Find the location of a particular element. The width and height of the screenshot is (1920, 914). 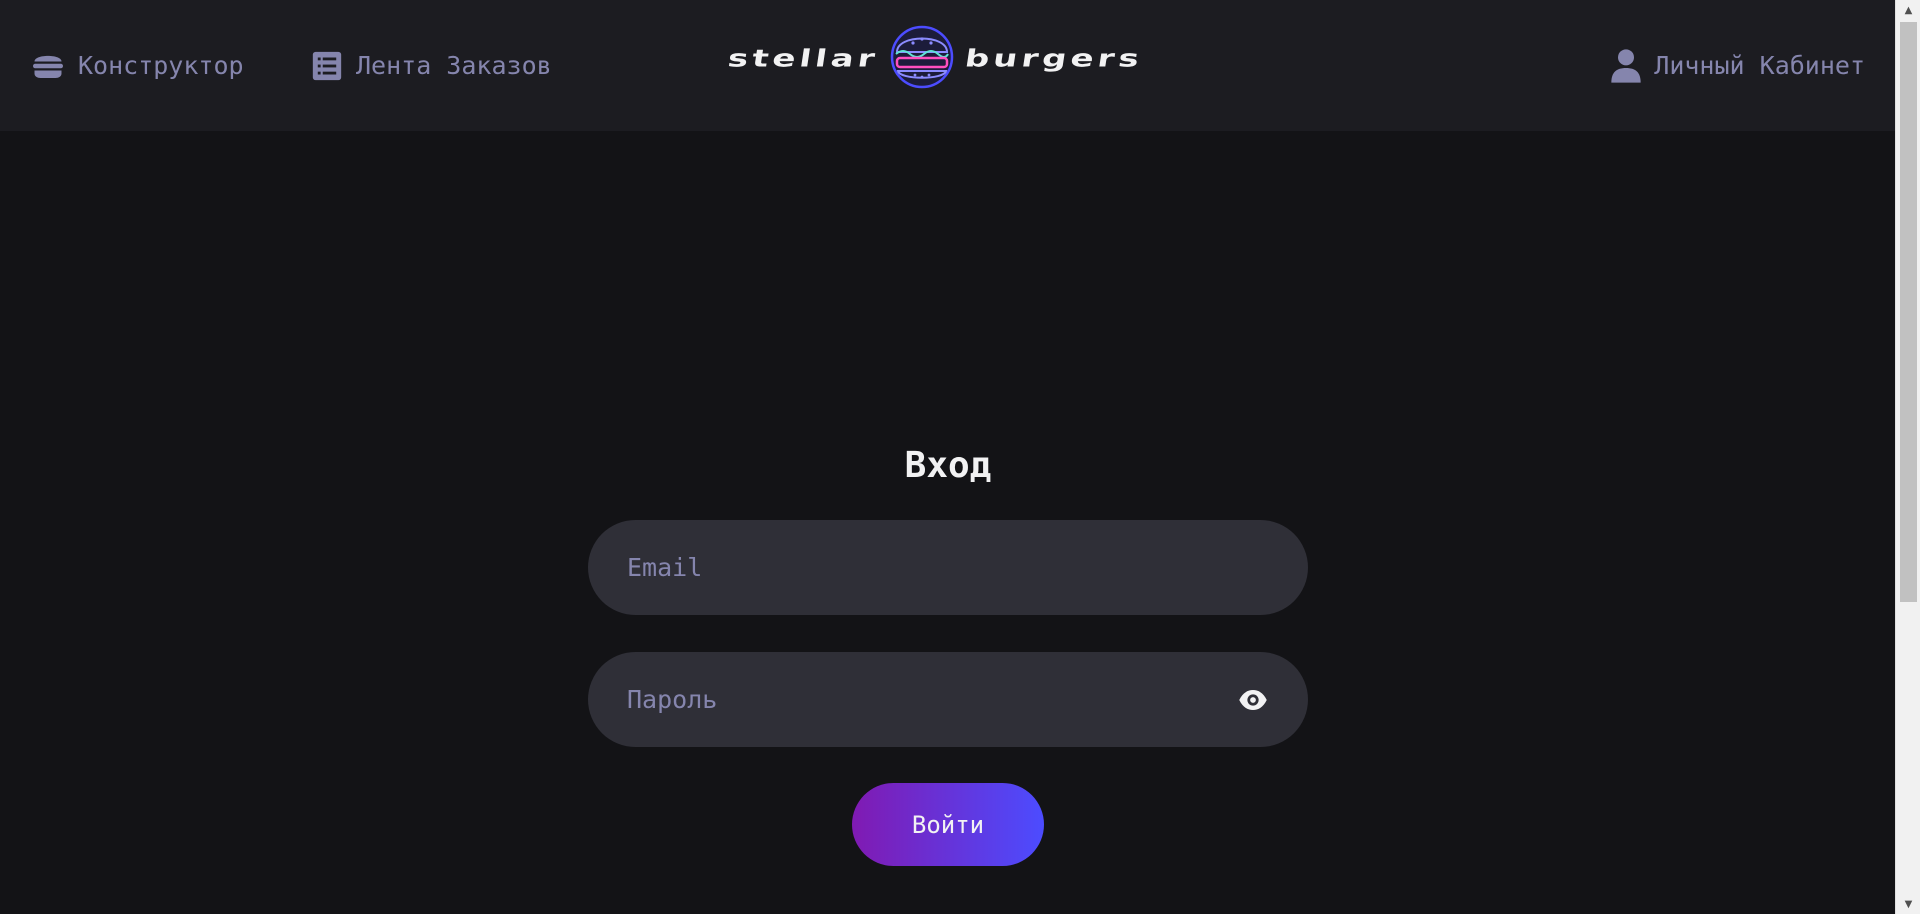

scrollbar-thumb is located at coordinates (1908, 312).